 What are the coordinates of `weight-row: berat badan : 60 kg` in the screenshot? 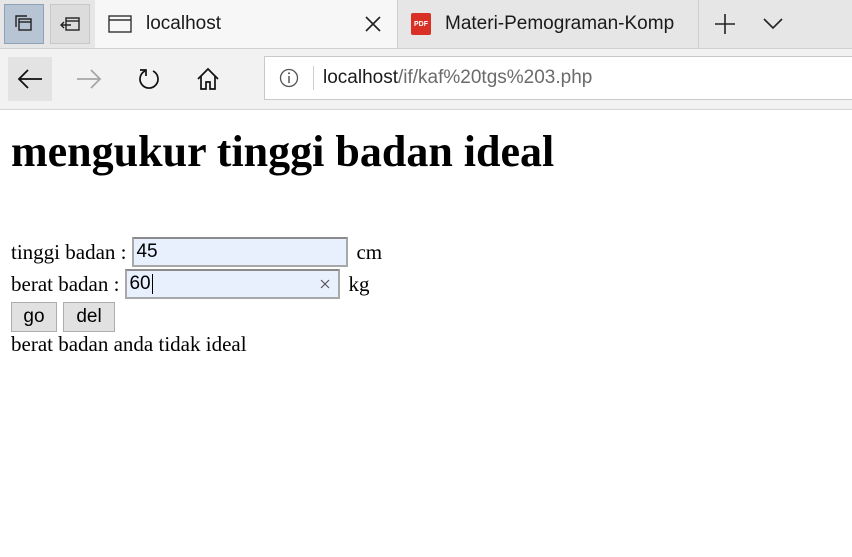 It's located at (190, 284).